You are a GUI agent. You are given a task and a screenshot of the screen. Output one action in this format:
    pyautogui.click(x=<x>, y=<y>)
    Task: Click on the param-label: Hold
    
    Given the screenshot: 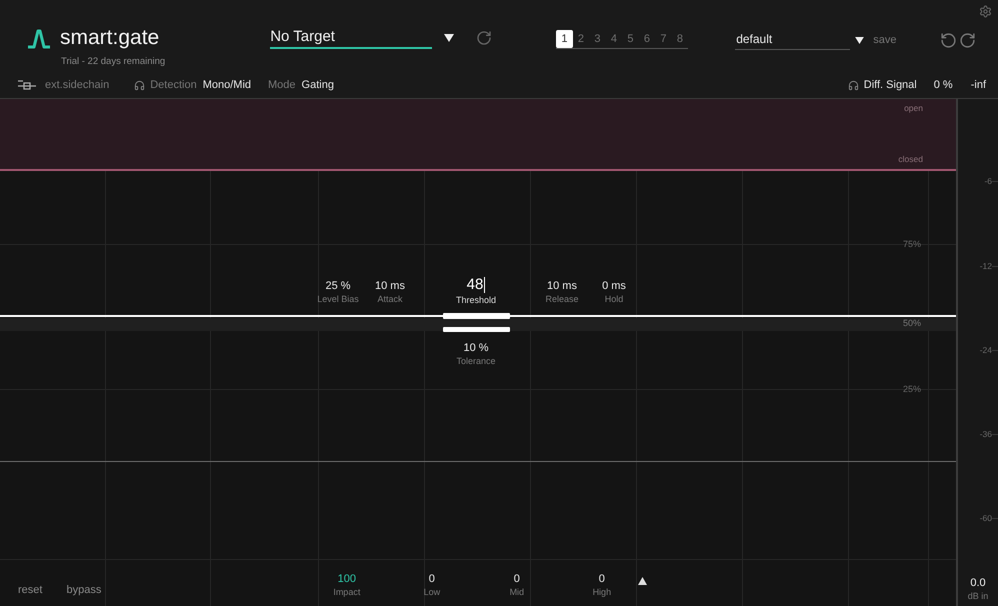 What is the action you would take?
    pyautogui.click(x=614, y=299)
    